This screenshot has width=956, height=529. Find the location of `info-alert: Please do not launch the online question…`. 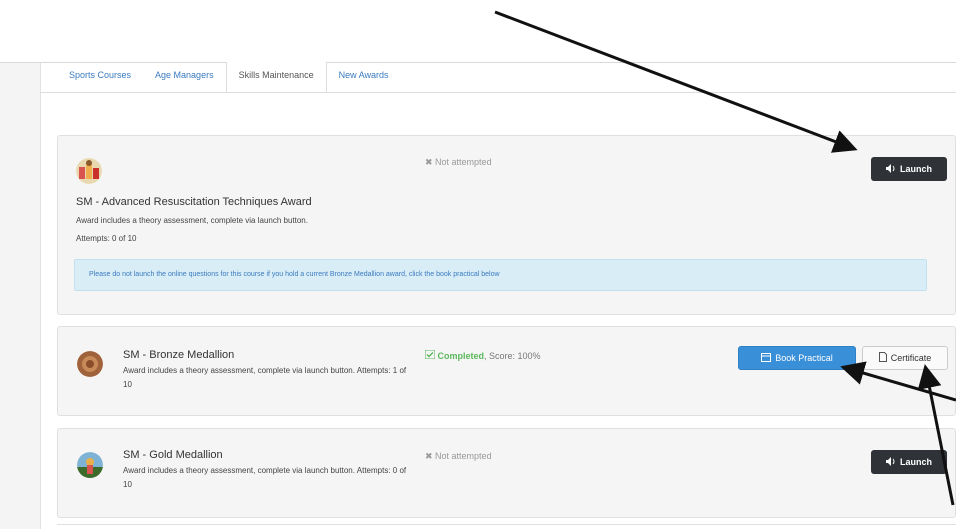

info-alert: Please do not launch the online question… is located at coordinates (500, 275).